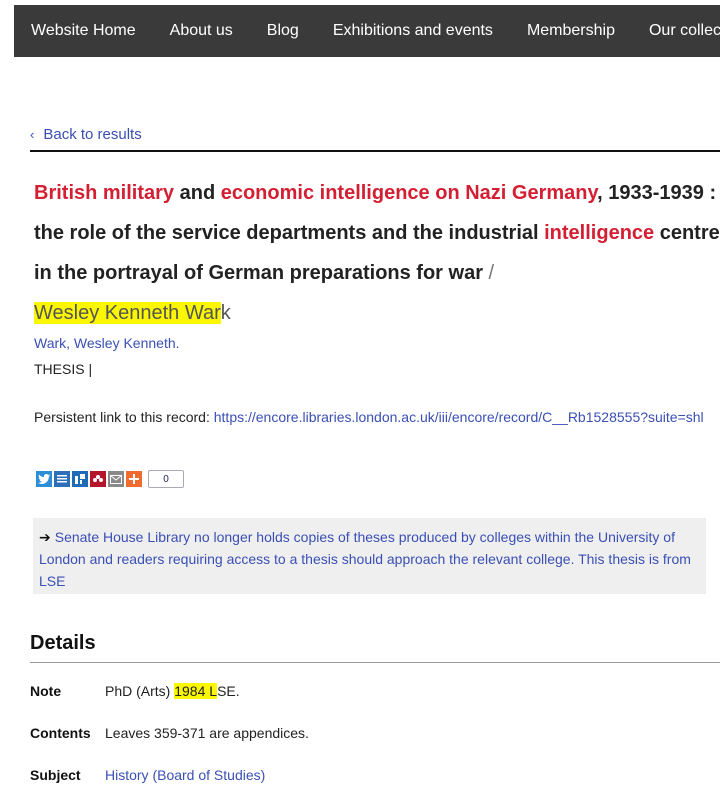 This screenshot has width=720, height=788. What do you see at coordinates (55, 775) in the screenshot?
I see `subject-label: Subject` at bounding box center [55, 775].